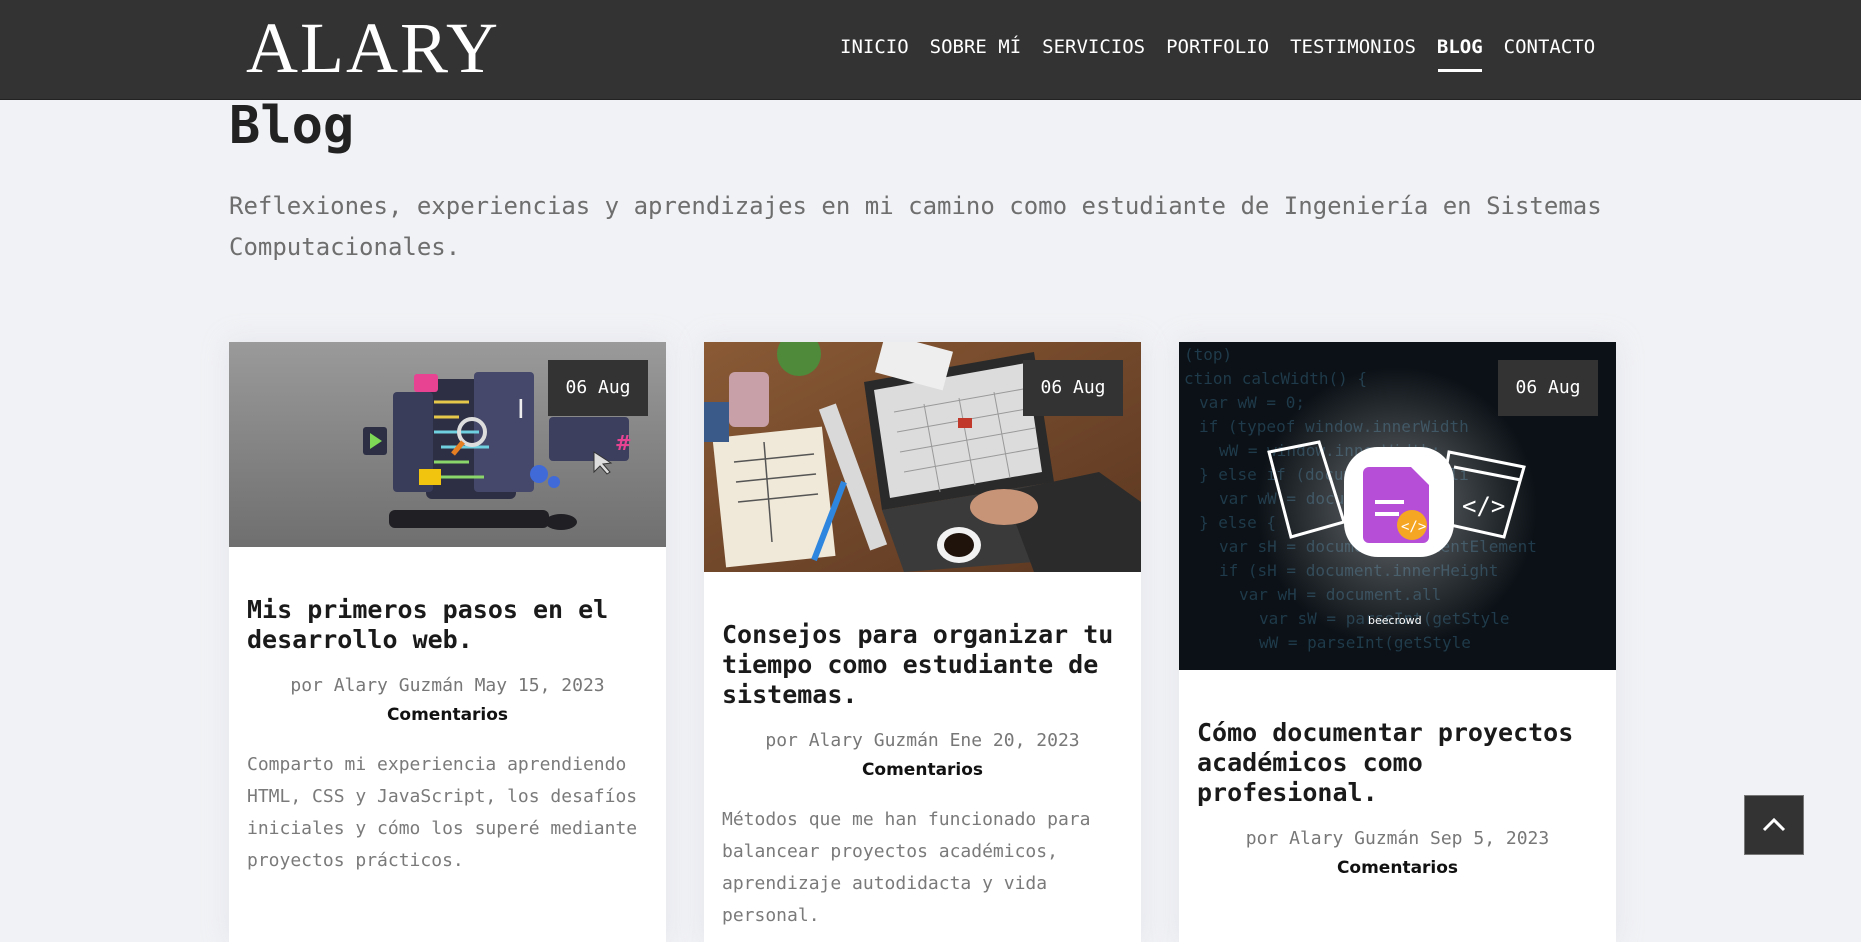 This screenshot has height=942, width=1861. What do you see at coordinates (1550, 47) in the screenshot?
I see `nav-item-contacto: CONTACTO` at bounding box center [1550, 47].